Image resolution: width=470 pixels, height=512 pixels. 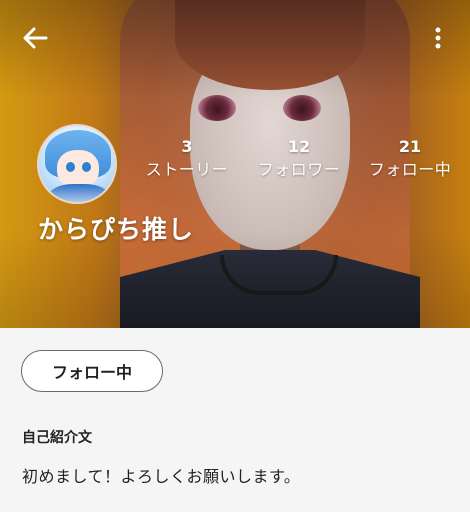 I want to click on stat-followers-count: 12, so click(x=299, y=146).